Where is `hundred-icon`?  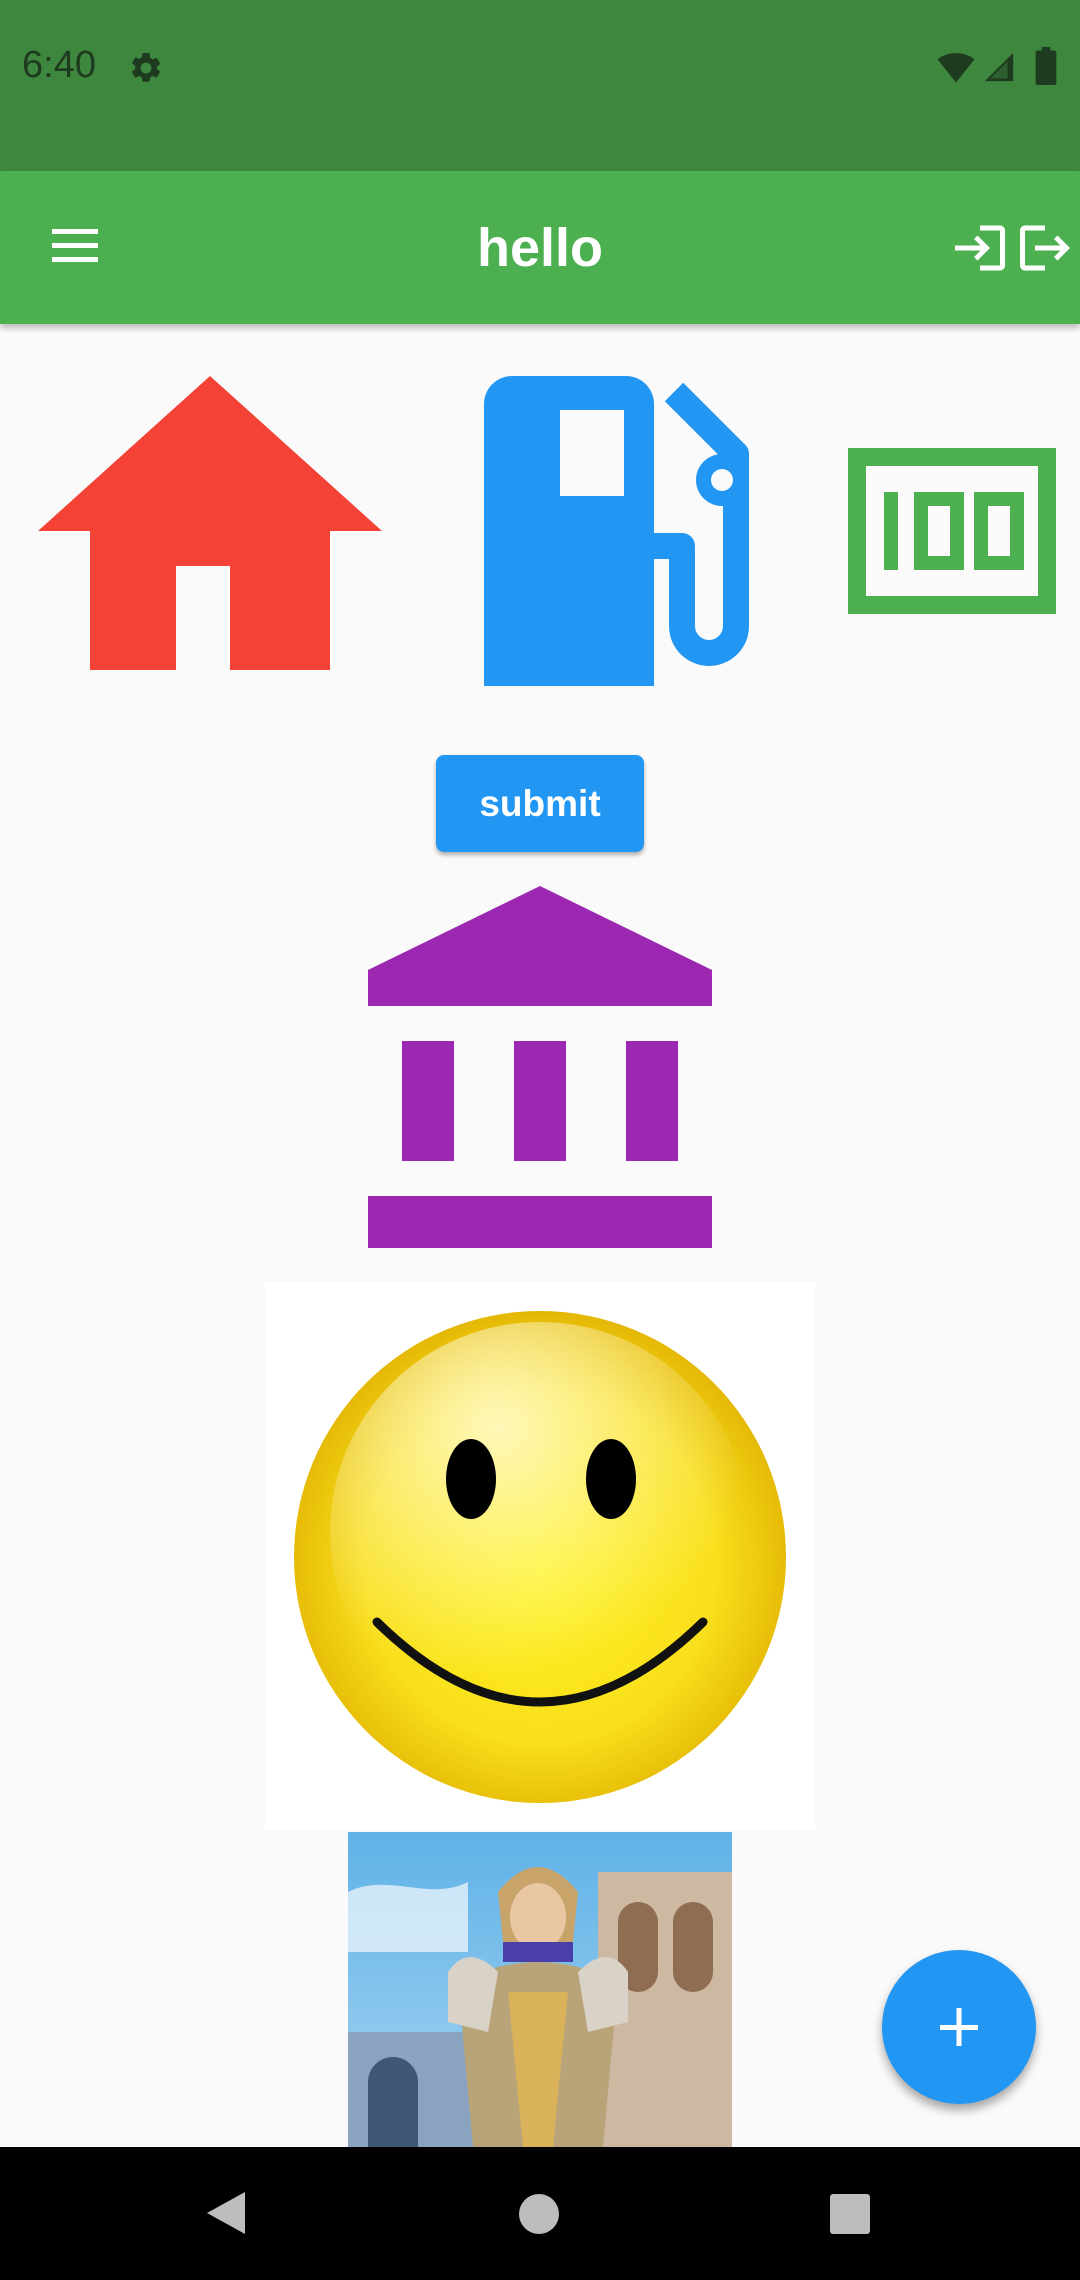 hundred-icon is located at coordinates (952, 531).